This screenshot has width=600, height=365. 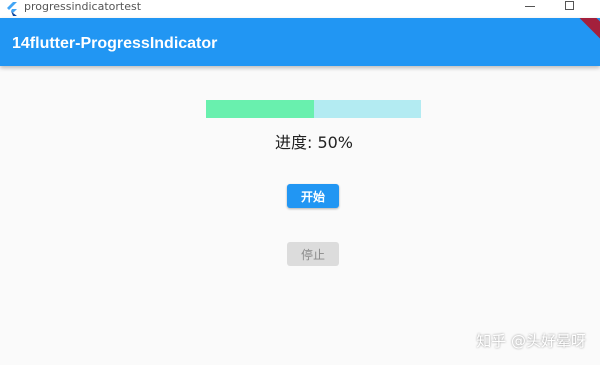 What do you see at coordinates (530, 9) in the screenshot?
I see `minimize-icon` at bounding box center [530, 9].